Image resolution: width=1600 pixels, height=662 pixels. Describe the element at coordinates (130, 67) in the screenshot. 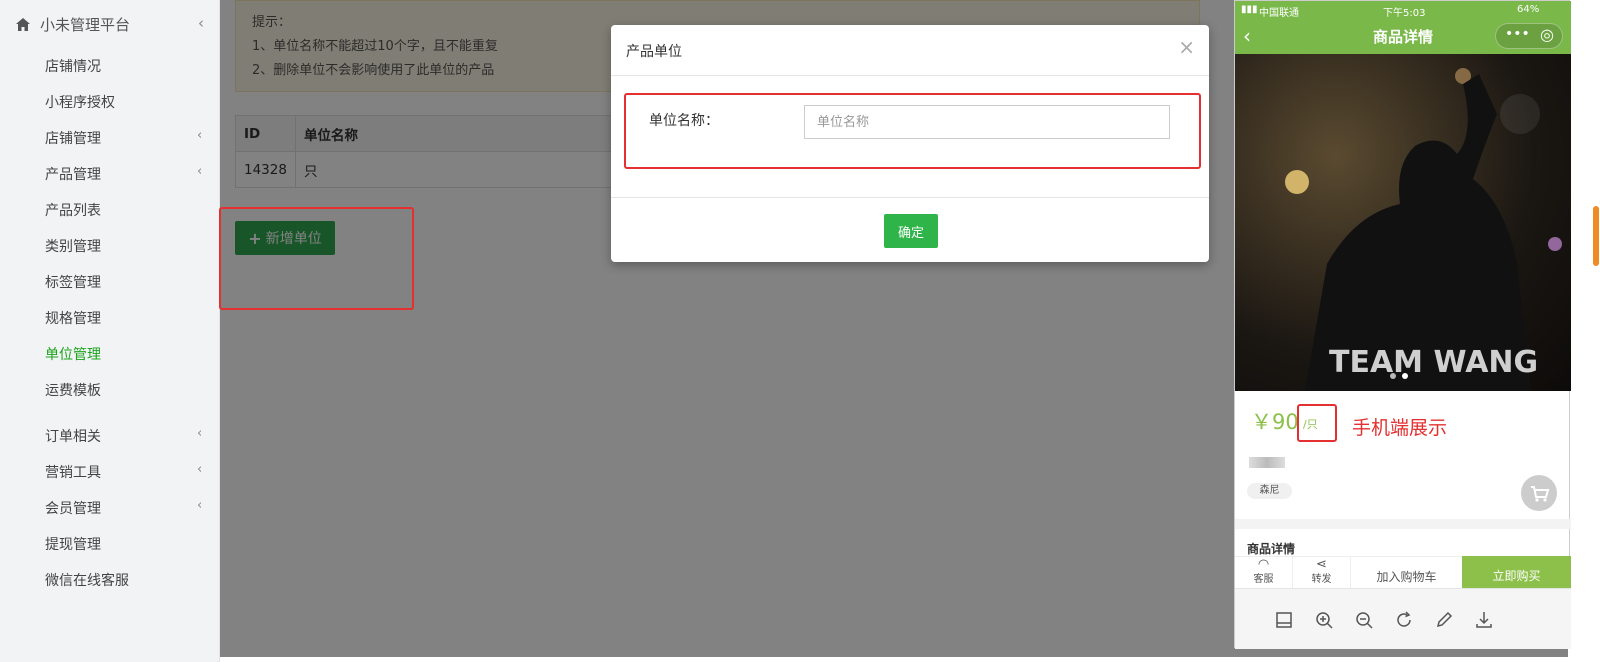

I see `sidebar-item-store-overview: 店铺情况` at that location.